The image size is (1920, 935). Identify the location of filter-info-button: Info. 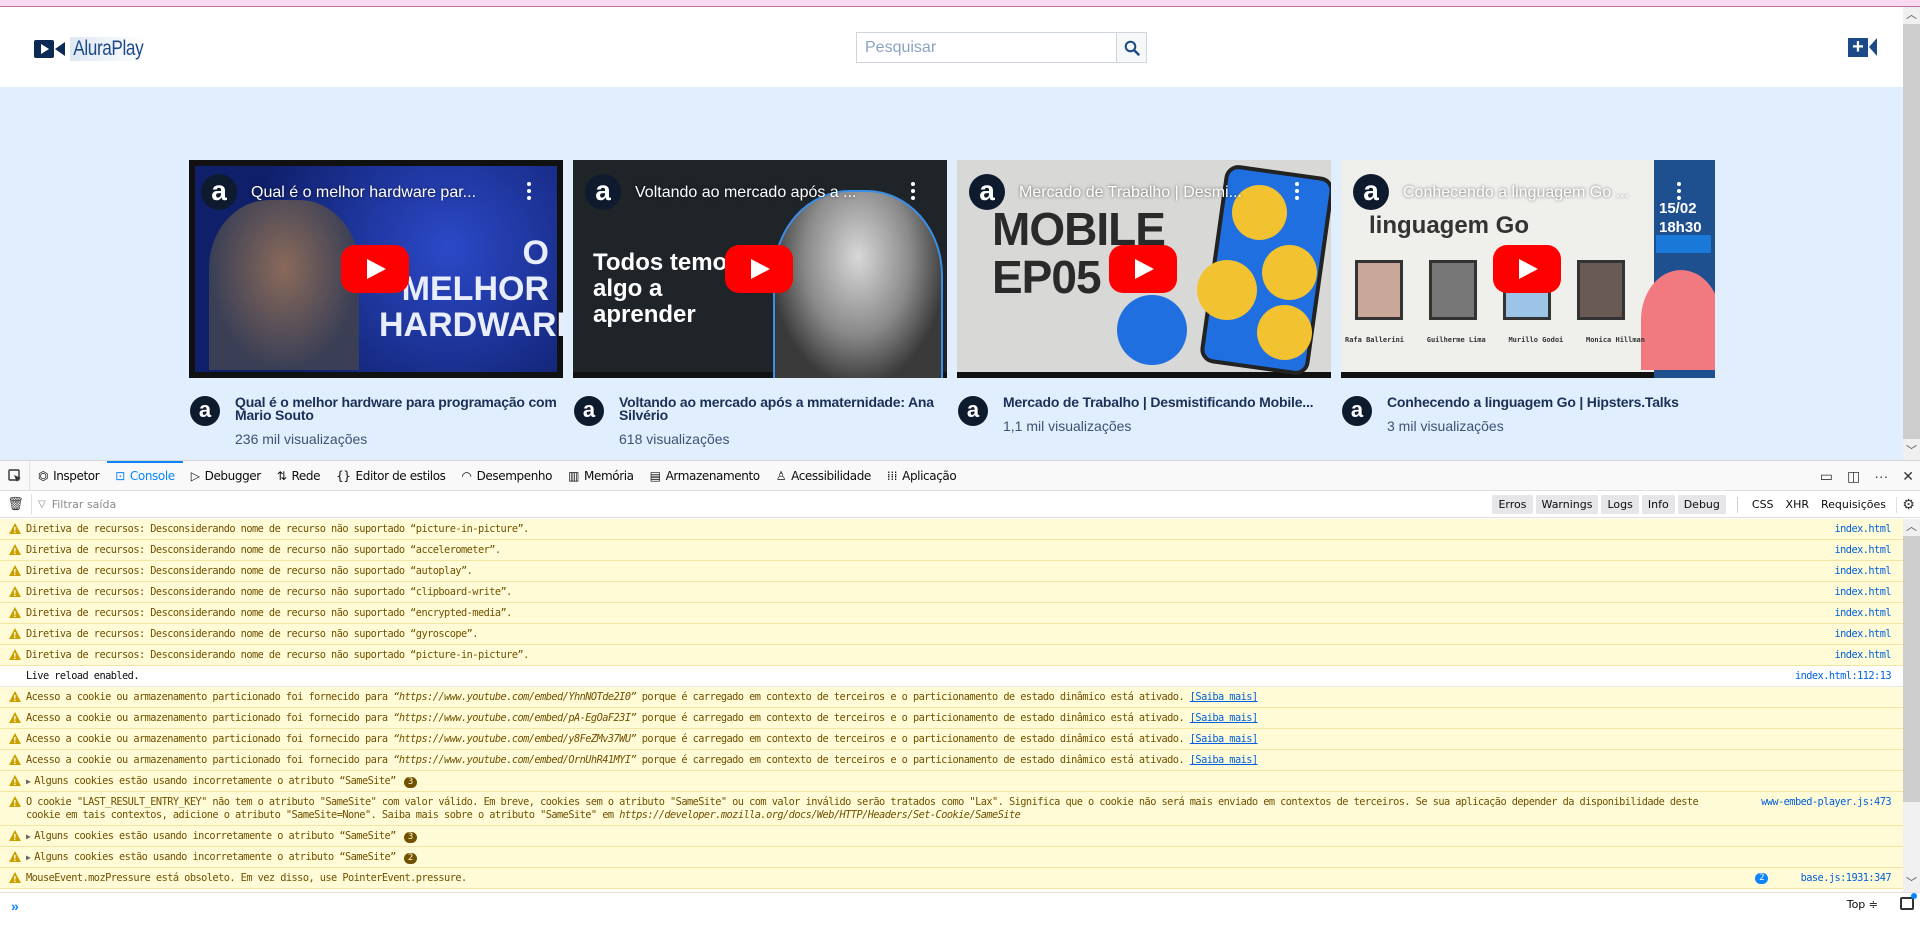
(1658, 504).